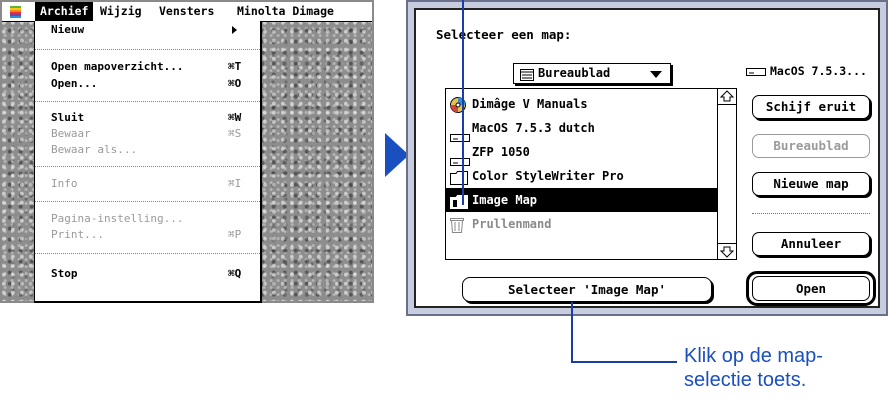 The height and width of the screenshot is (407, 888). Describe the element at coordinates (582, 153) in the screenshot. I see `list-item: ZFP 1050` at that location.